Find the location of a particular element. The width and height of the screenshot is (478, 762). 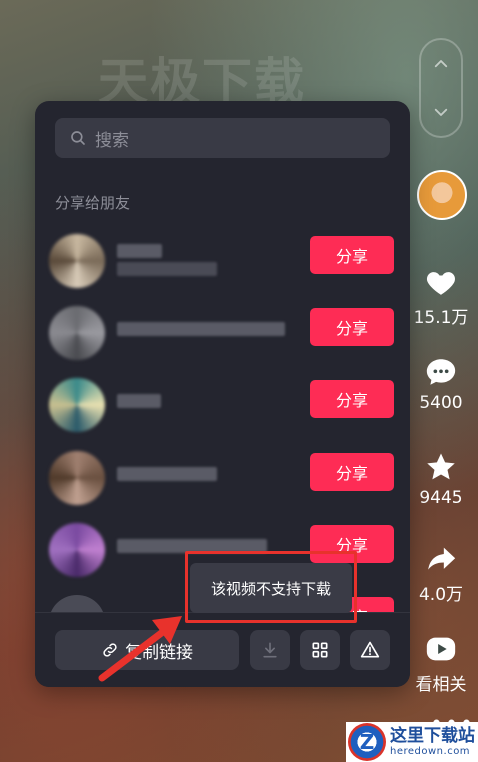

site-logo: Z 这里下载站 heredown.com is located at coordinates (412, 742).